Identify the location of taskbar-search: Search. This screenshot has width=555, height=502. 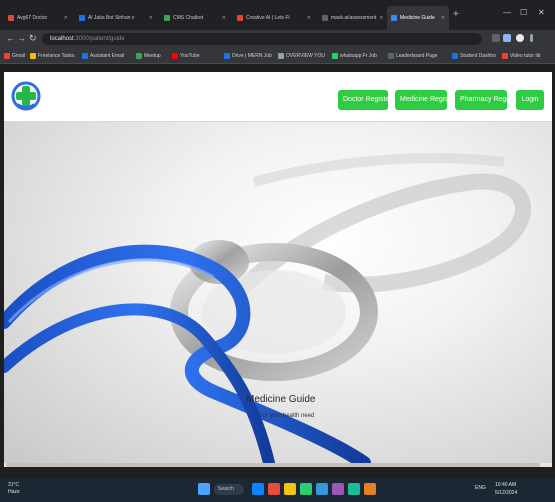
(229, 489).